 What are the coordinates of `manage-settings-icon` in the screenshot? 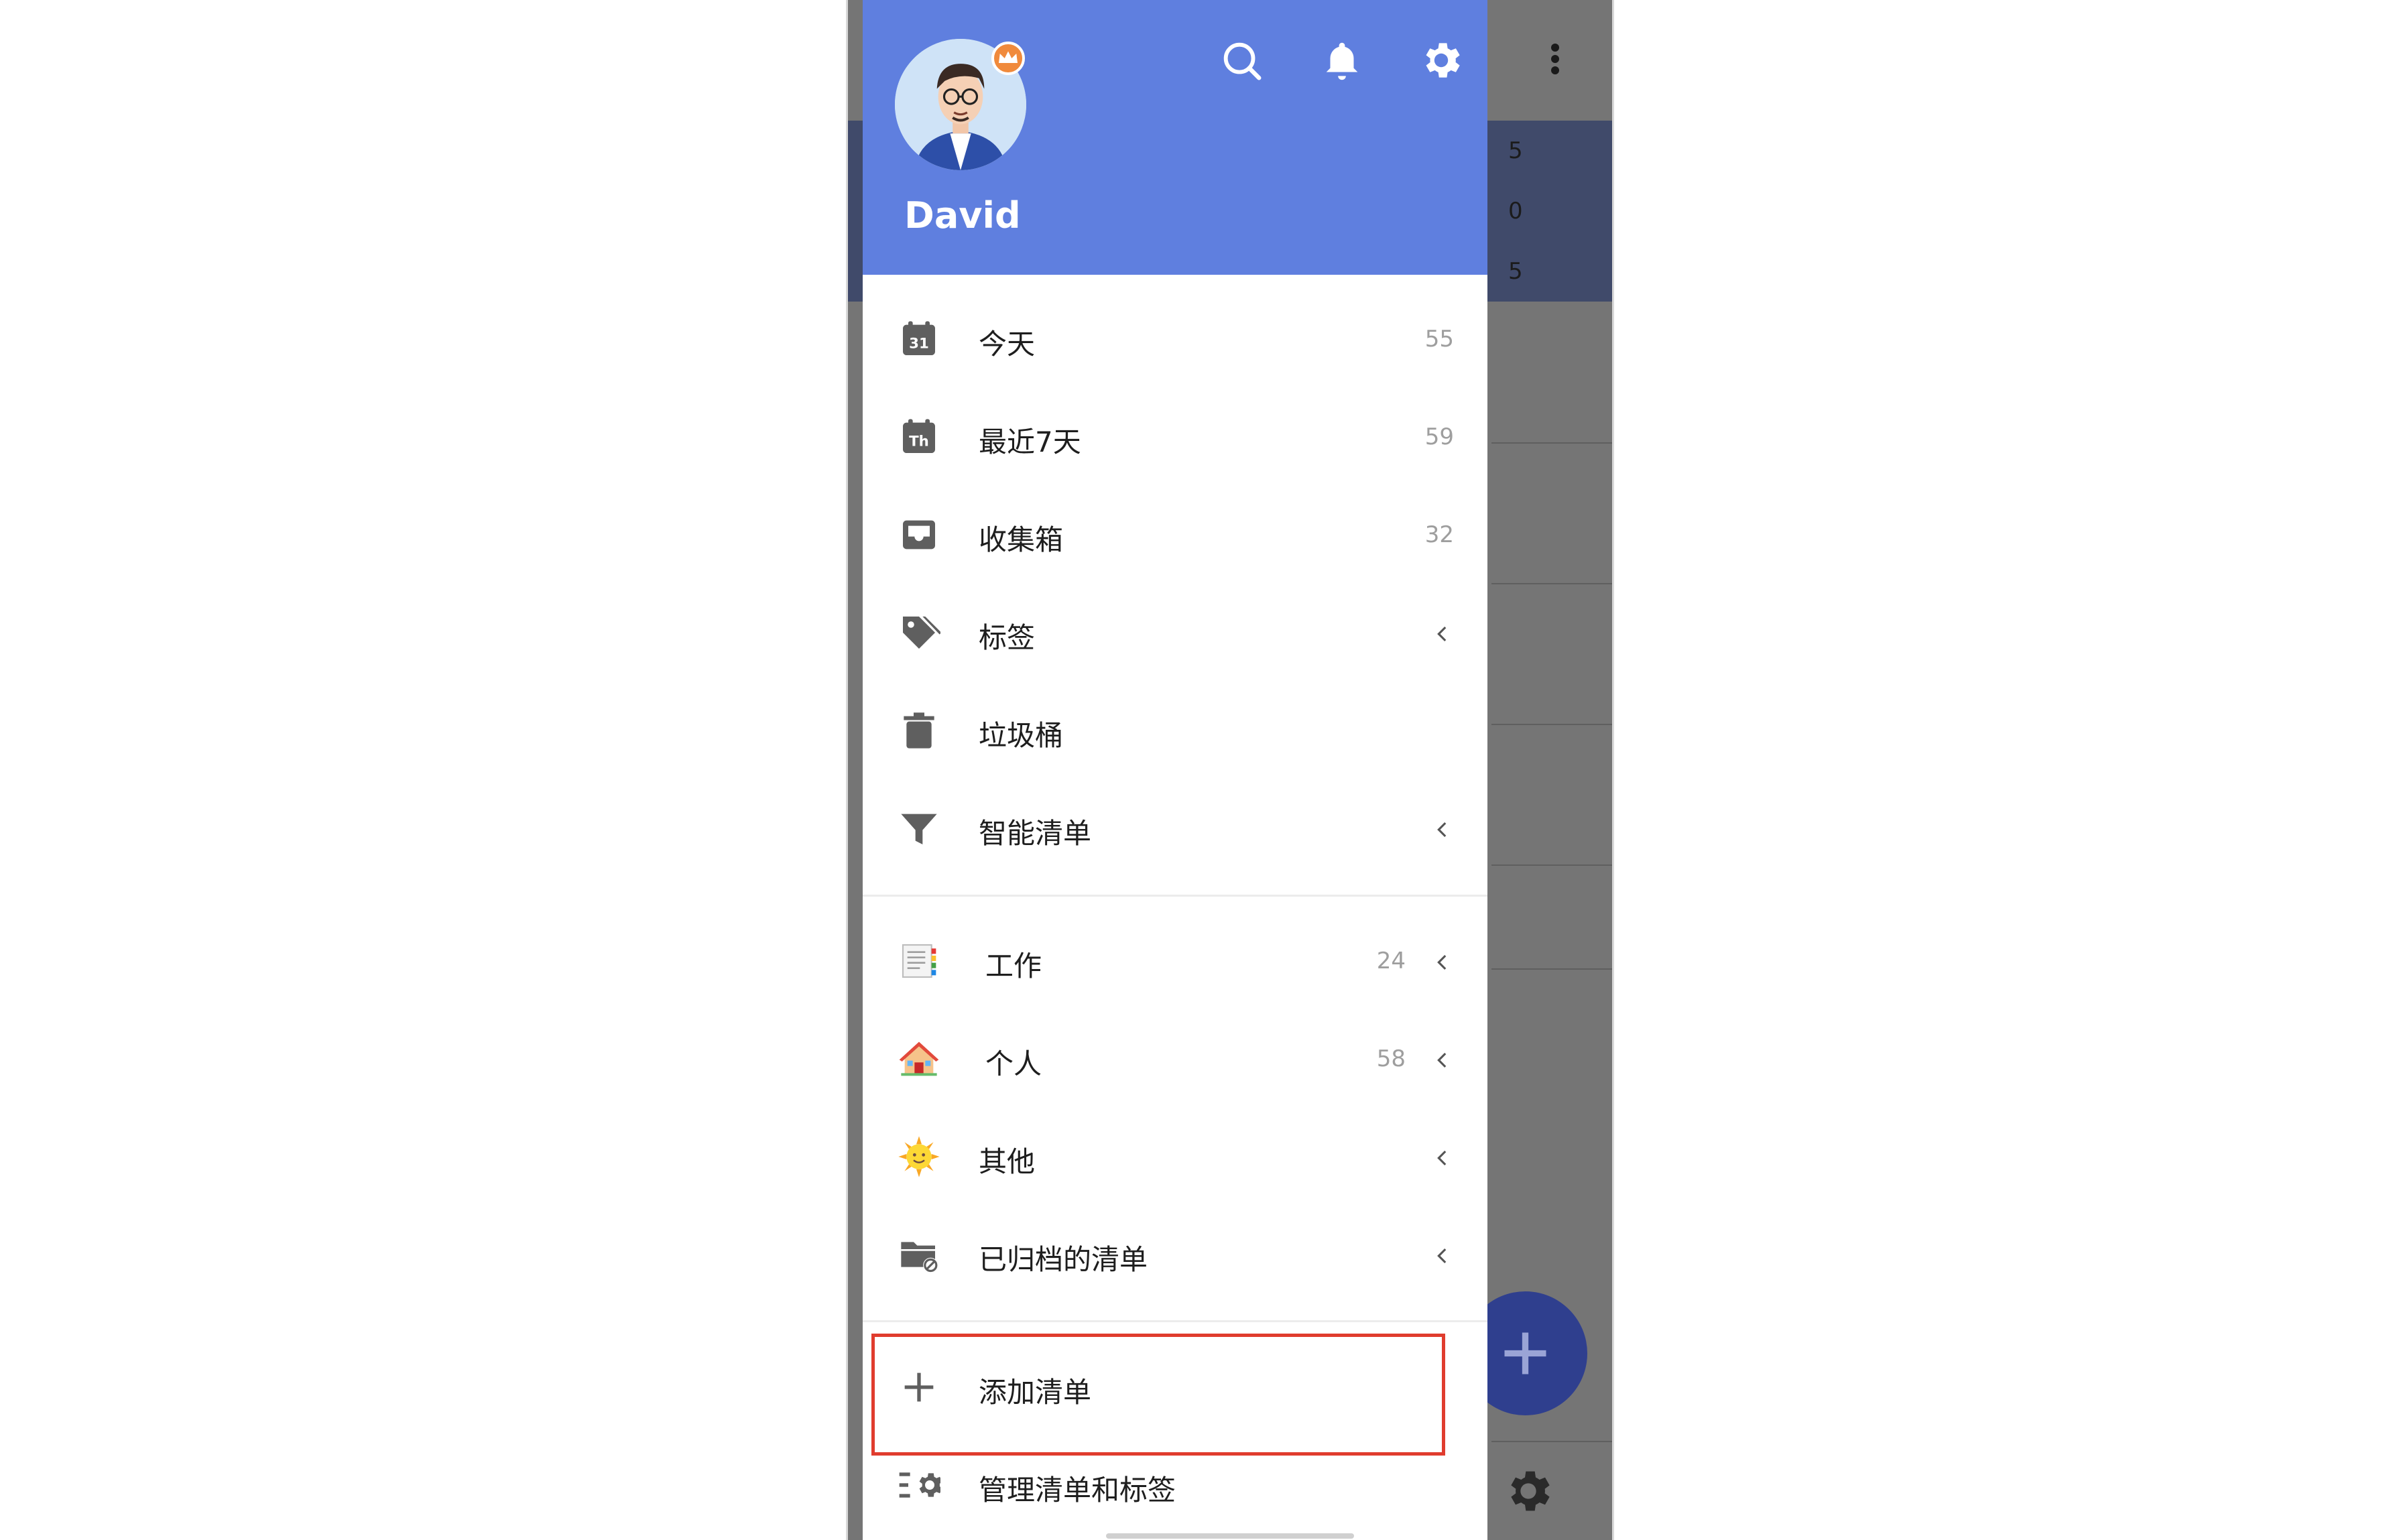 It's located at (919, 1485).